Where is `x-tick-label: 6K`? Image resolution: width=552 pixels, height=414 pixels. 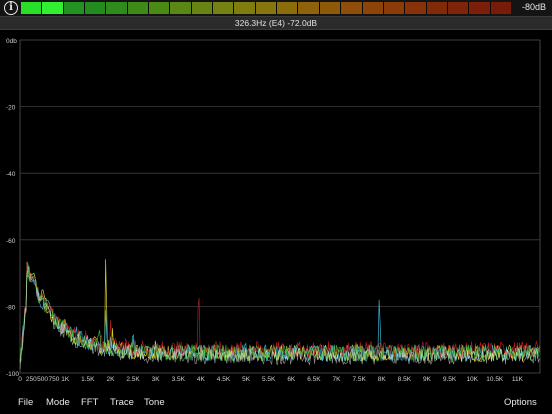
x-tick-label: 6K is located at coordinates (291, 379).